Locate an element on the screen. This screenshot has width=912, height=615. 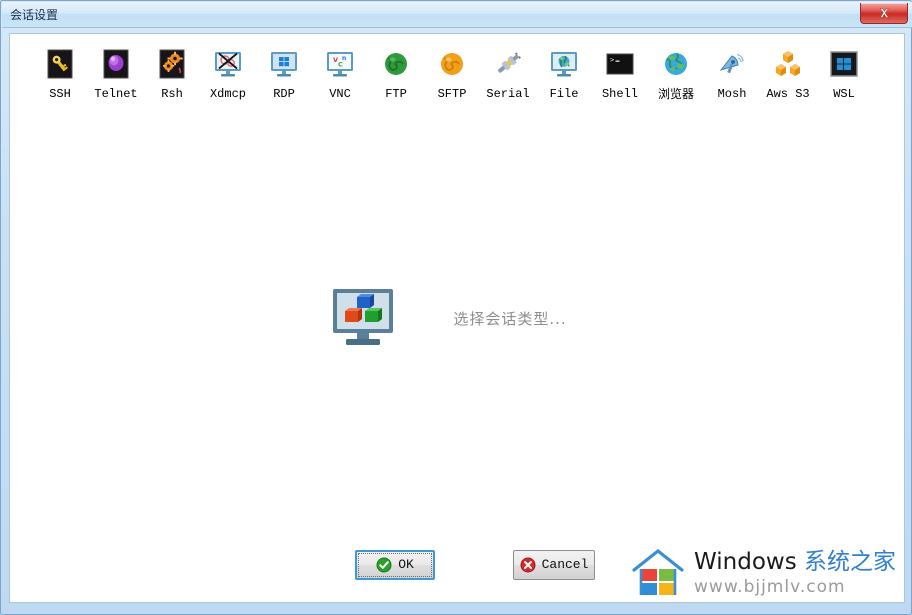
session-type-label: RDP is located at coordinates (284, 94).